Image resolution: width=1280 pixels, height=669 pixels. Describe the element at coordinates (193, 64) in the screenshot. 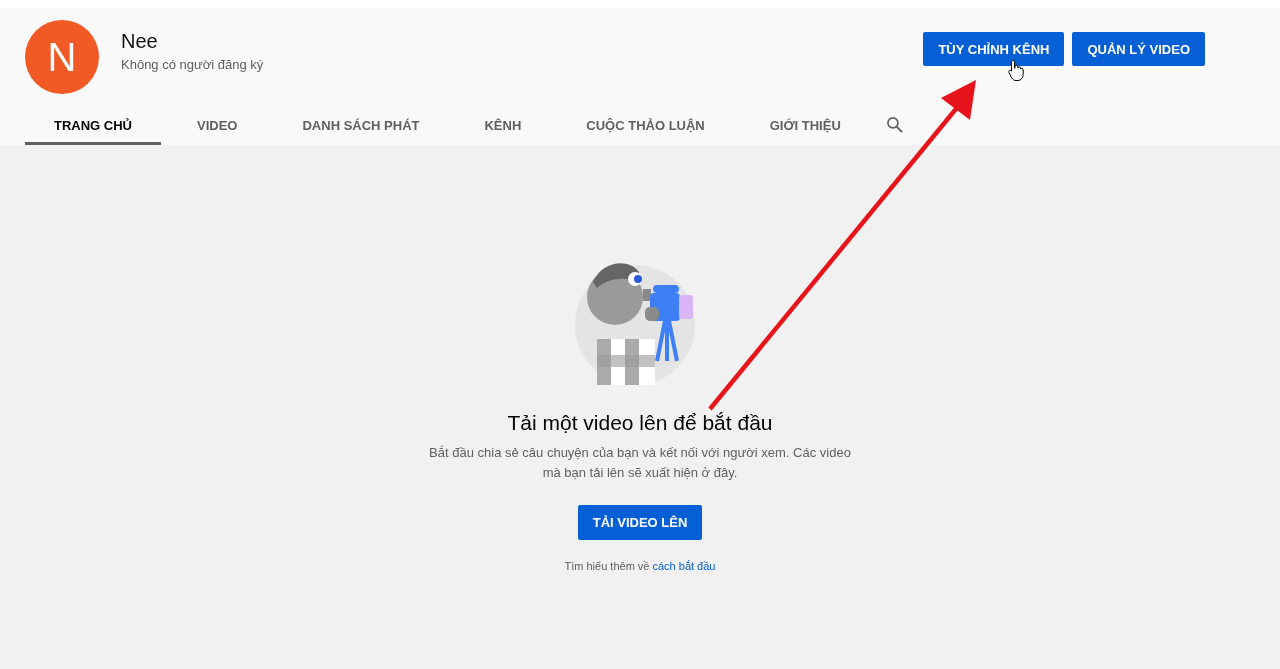

I see `subscriber-count: Không có người đăng ký` at that location.